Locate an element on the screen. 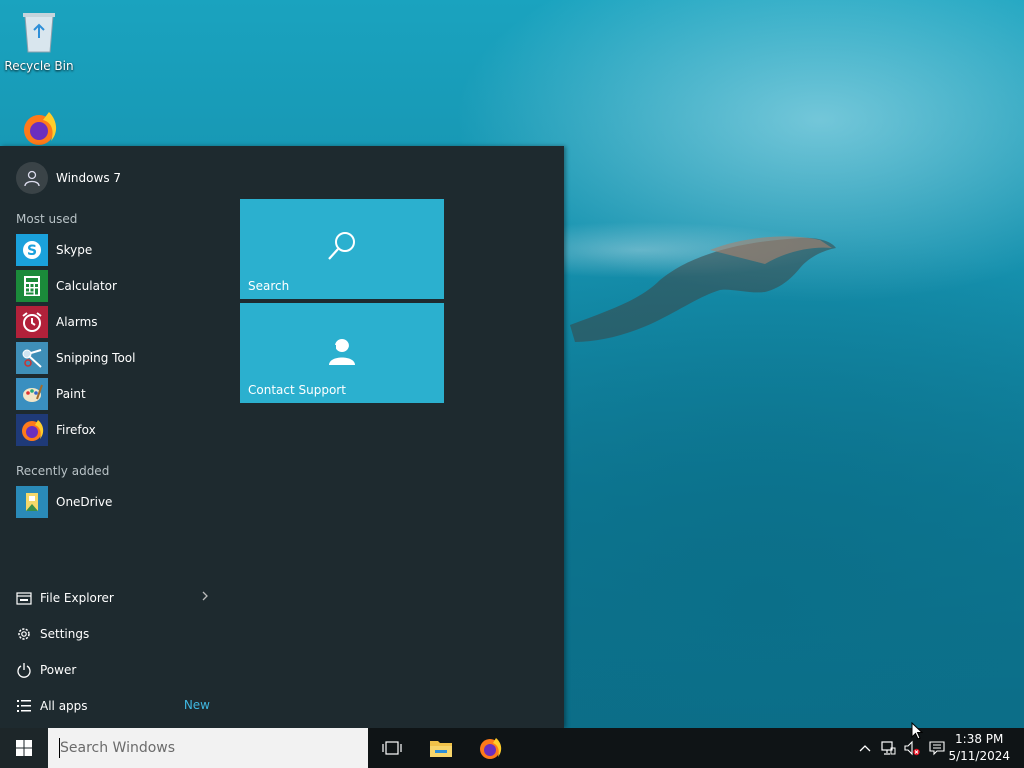 The image size is (1024, 768). app-item-label: Calculator is located at coordinates (86, 286).